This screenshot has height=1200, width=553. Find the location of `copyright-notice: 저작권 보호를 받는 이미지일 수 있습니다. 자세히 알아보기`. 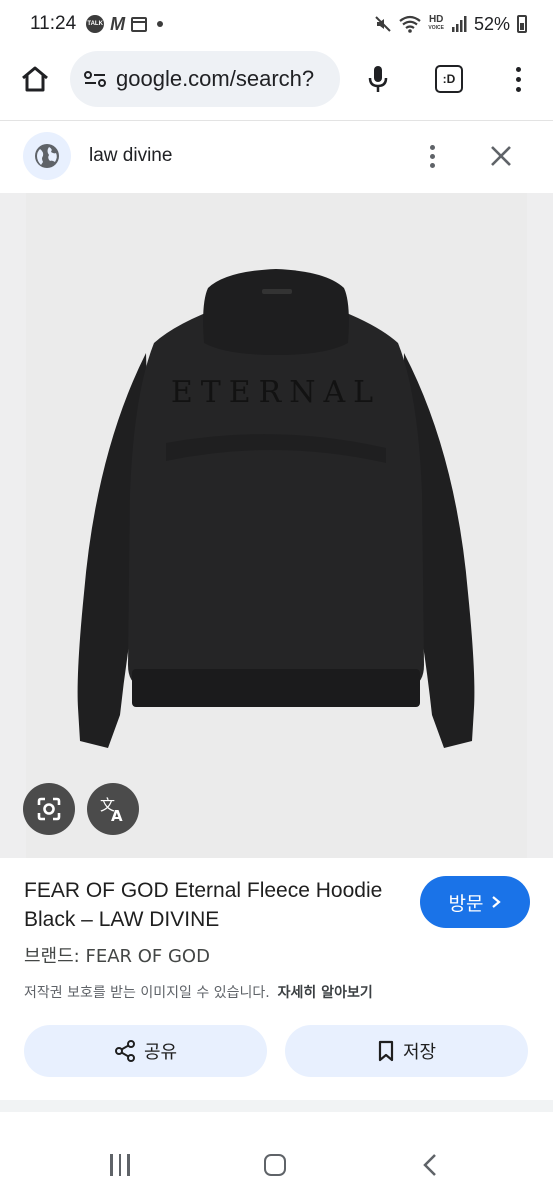

copyright-notice: 저작권 보호를 받는 이미지일 수 있습니다. 자세히 알아보기 is located at coordinates (198, 992).